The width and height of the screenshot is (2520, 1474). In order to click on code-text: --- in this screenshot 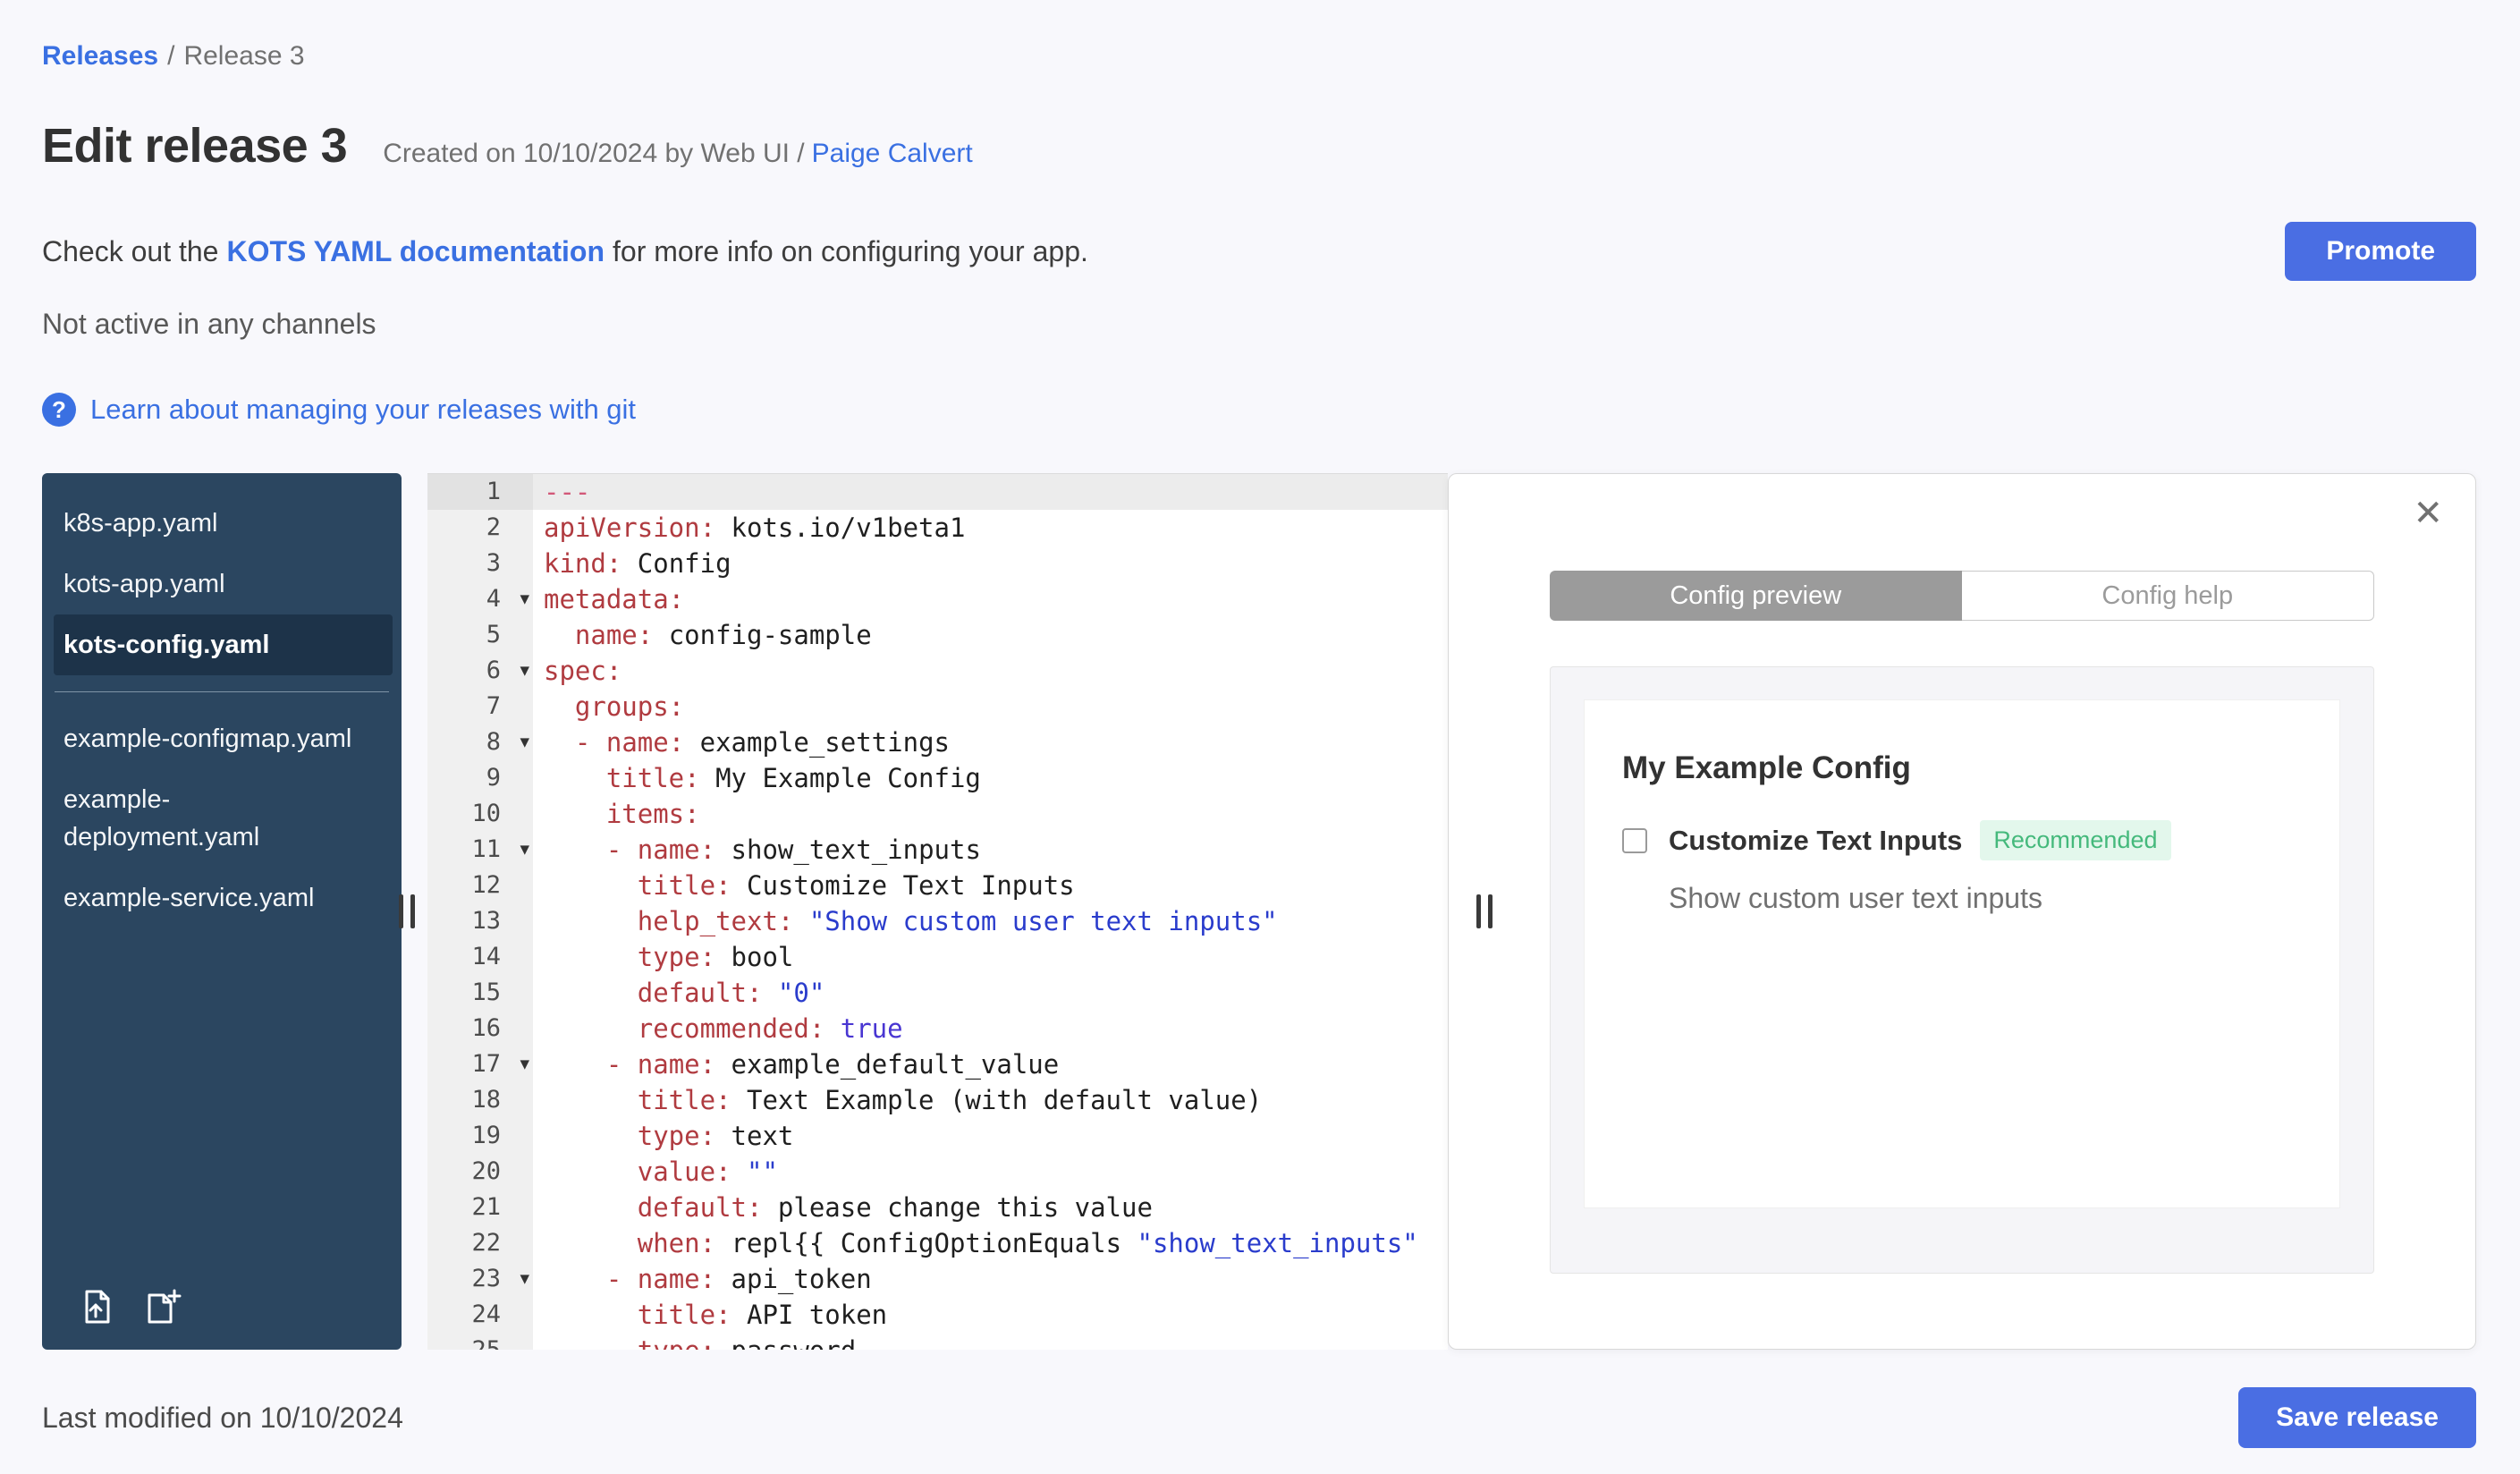, I will do `click(990, 492)`.